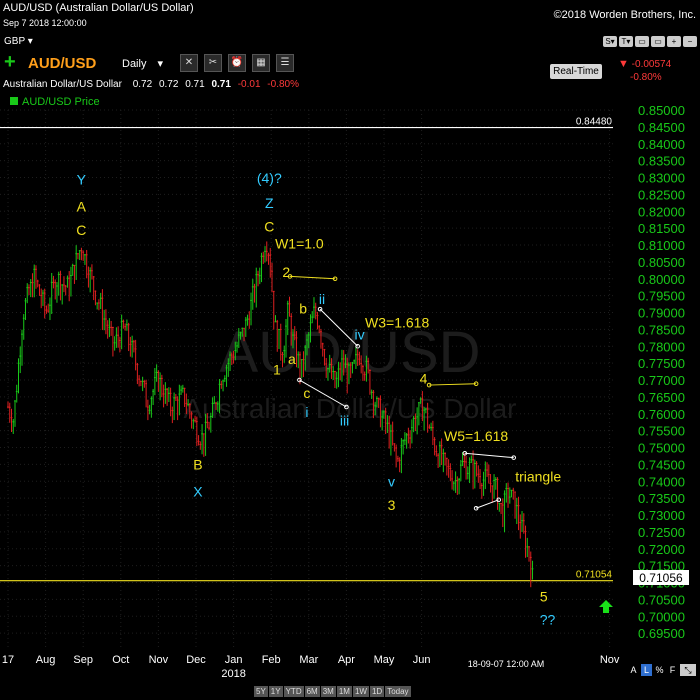  Describe the element at coordinates (271, 660) in the screenshot. I see `x-tick-label: Feb` at that location.